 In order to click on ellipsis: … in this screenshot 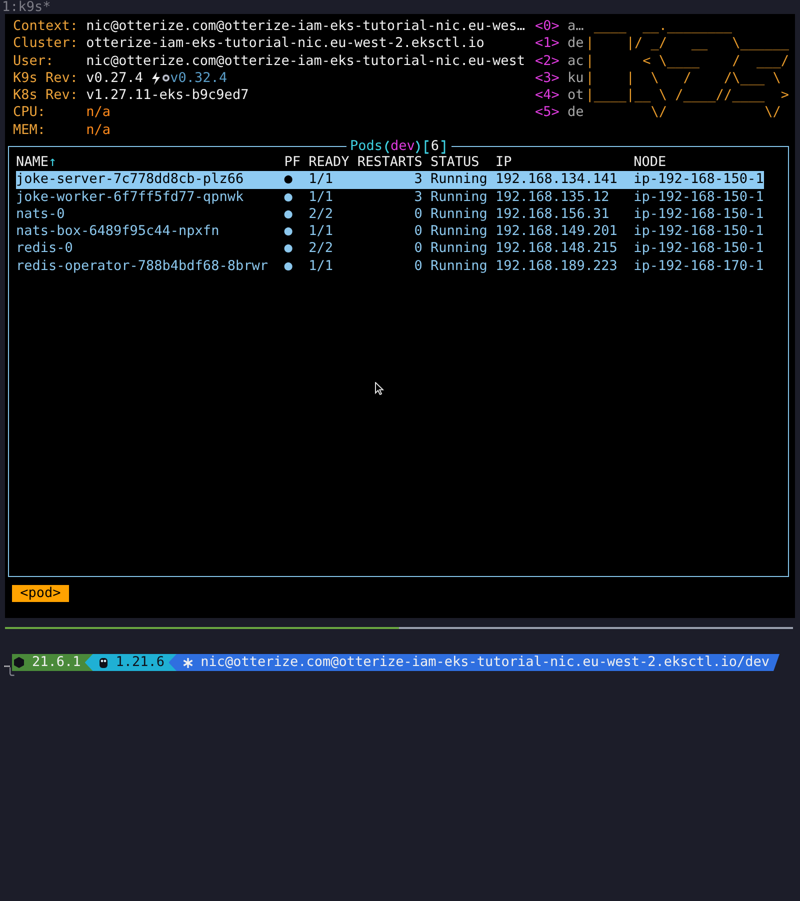, I will do `click(7, 664)`.